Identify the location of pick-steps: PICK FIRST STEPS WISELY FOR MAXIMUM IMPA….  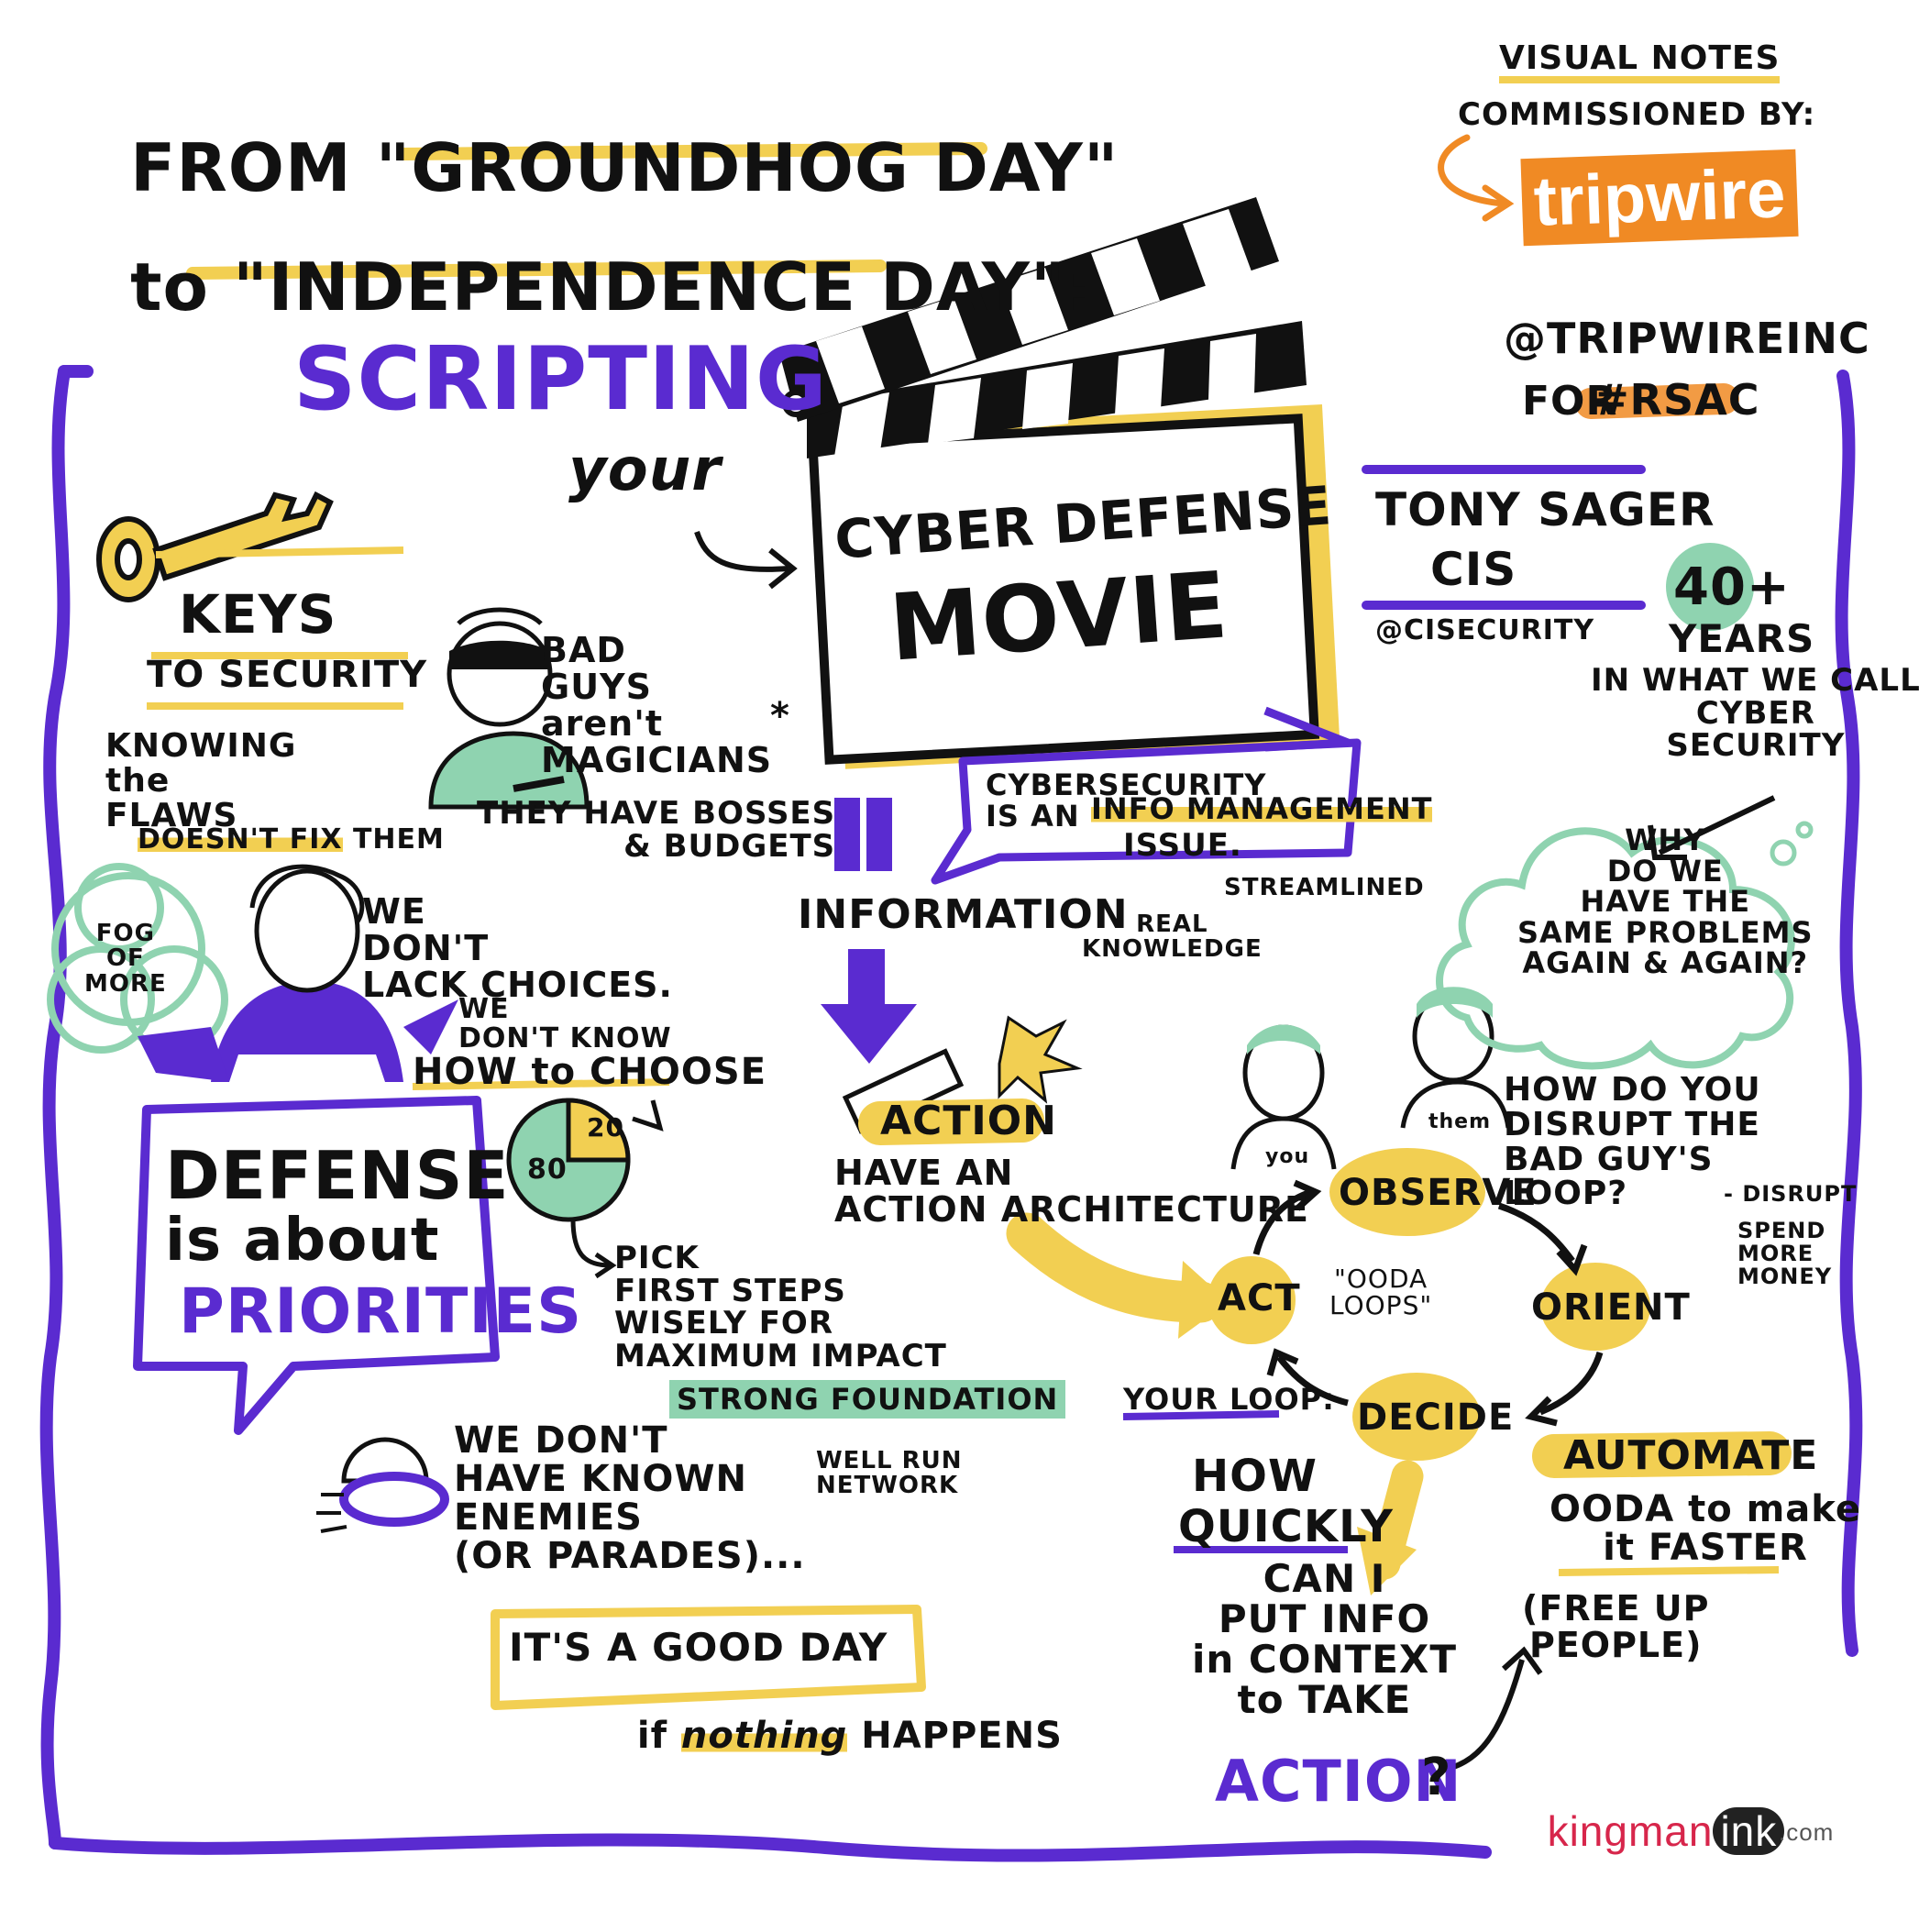
(780, 1307).